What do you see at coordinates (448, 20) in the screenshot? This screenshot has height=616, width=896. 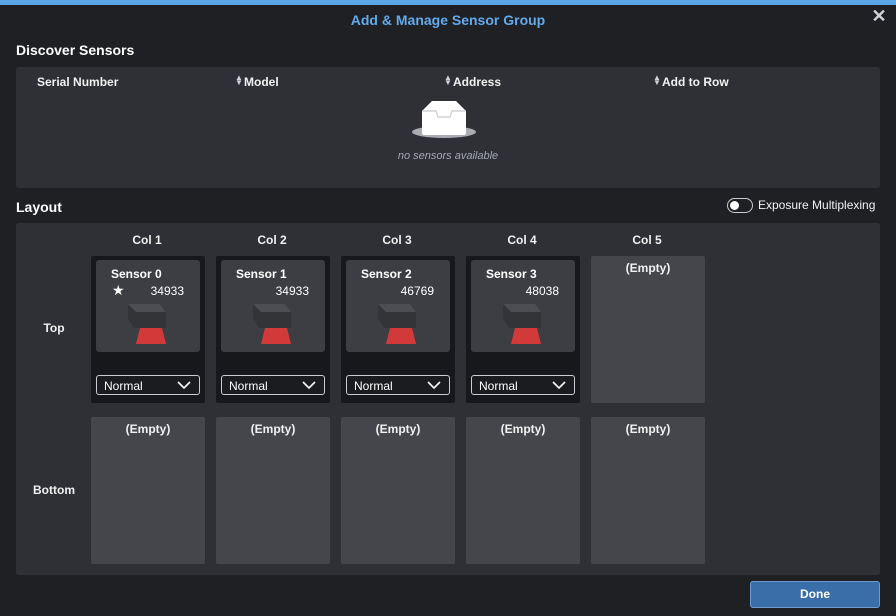 I see `dialog-title: Add & Manage Sensor Group` at bounding box center [448, 20].